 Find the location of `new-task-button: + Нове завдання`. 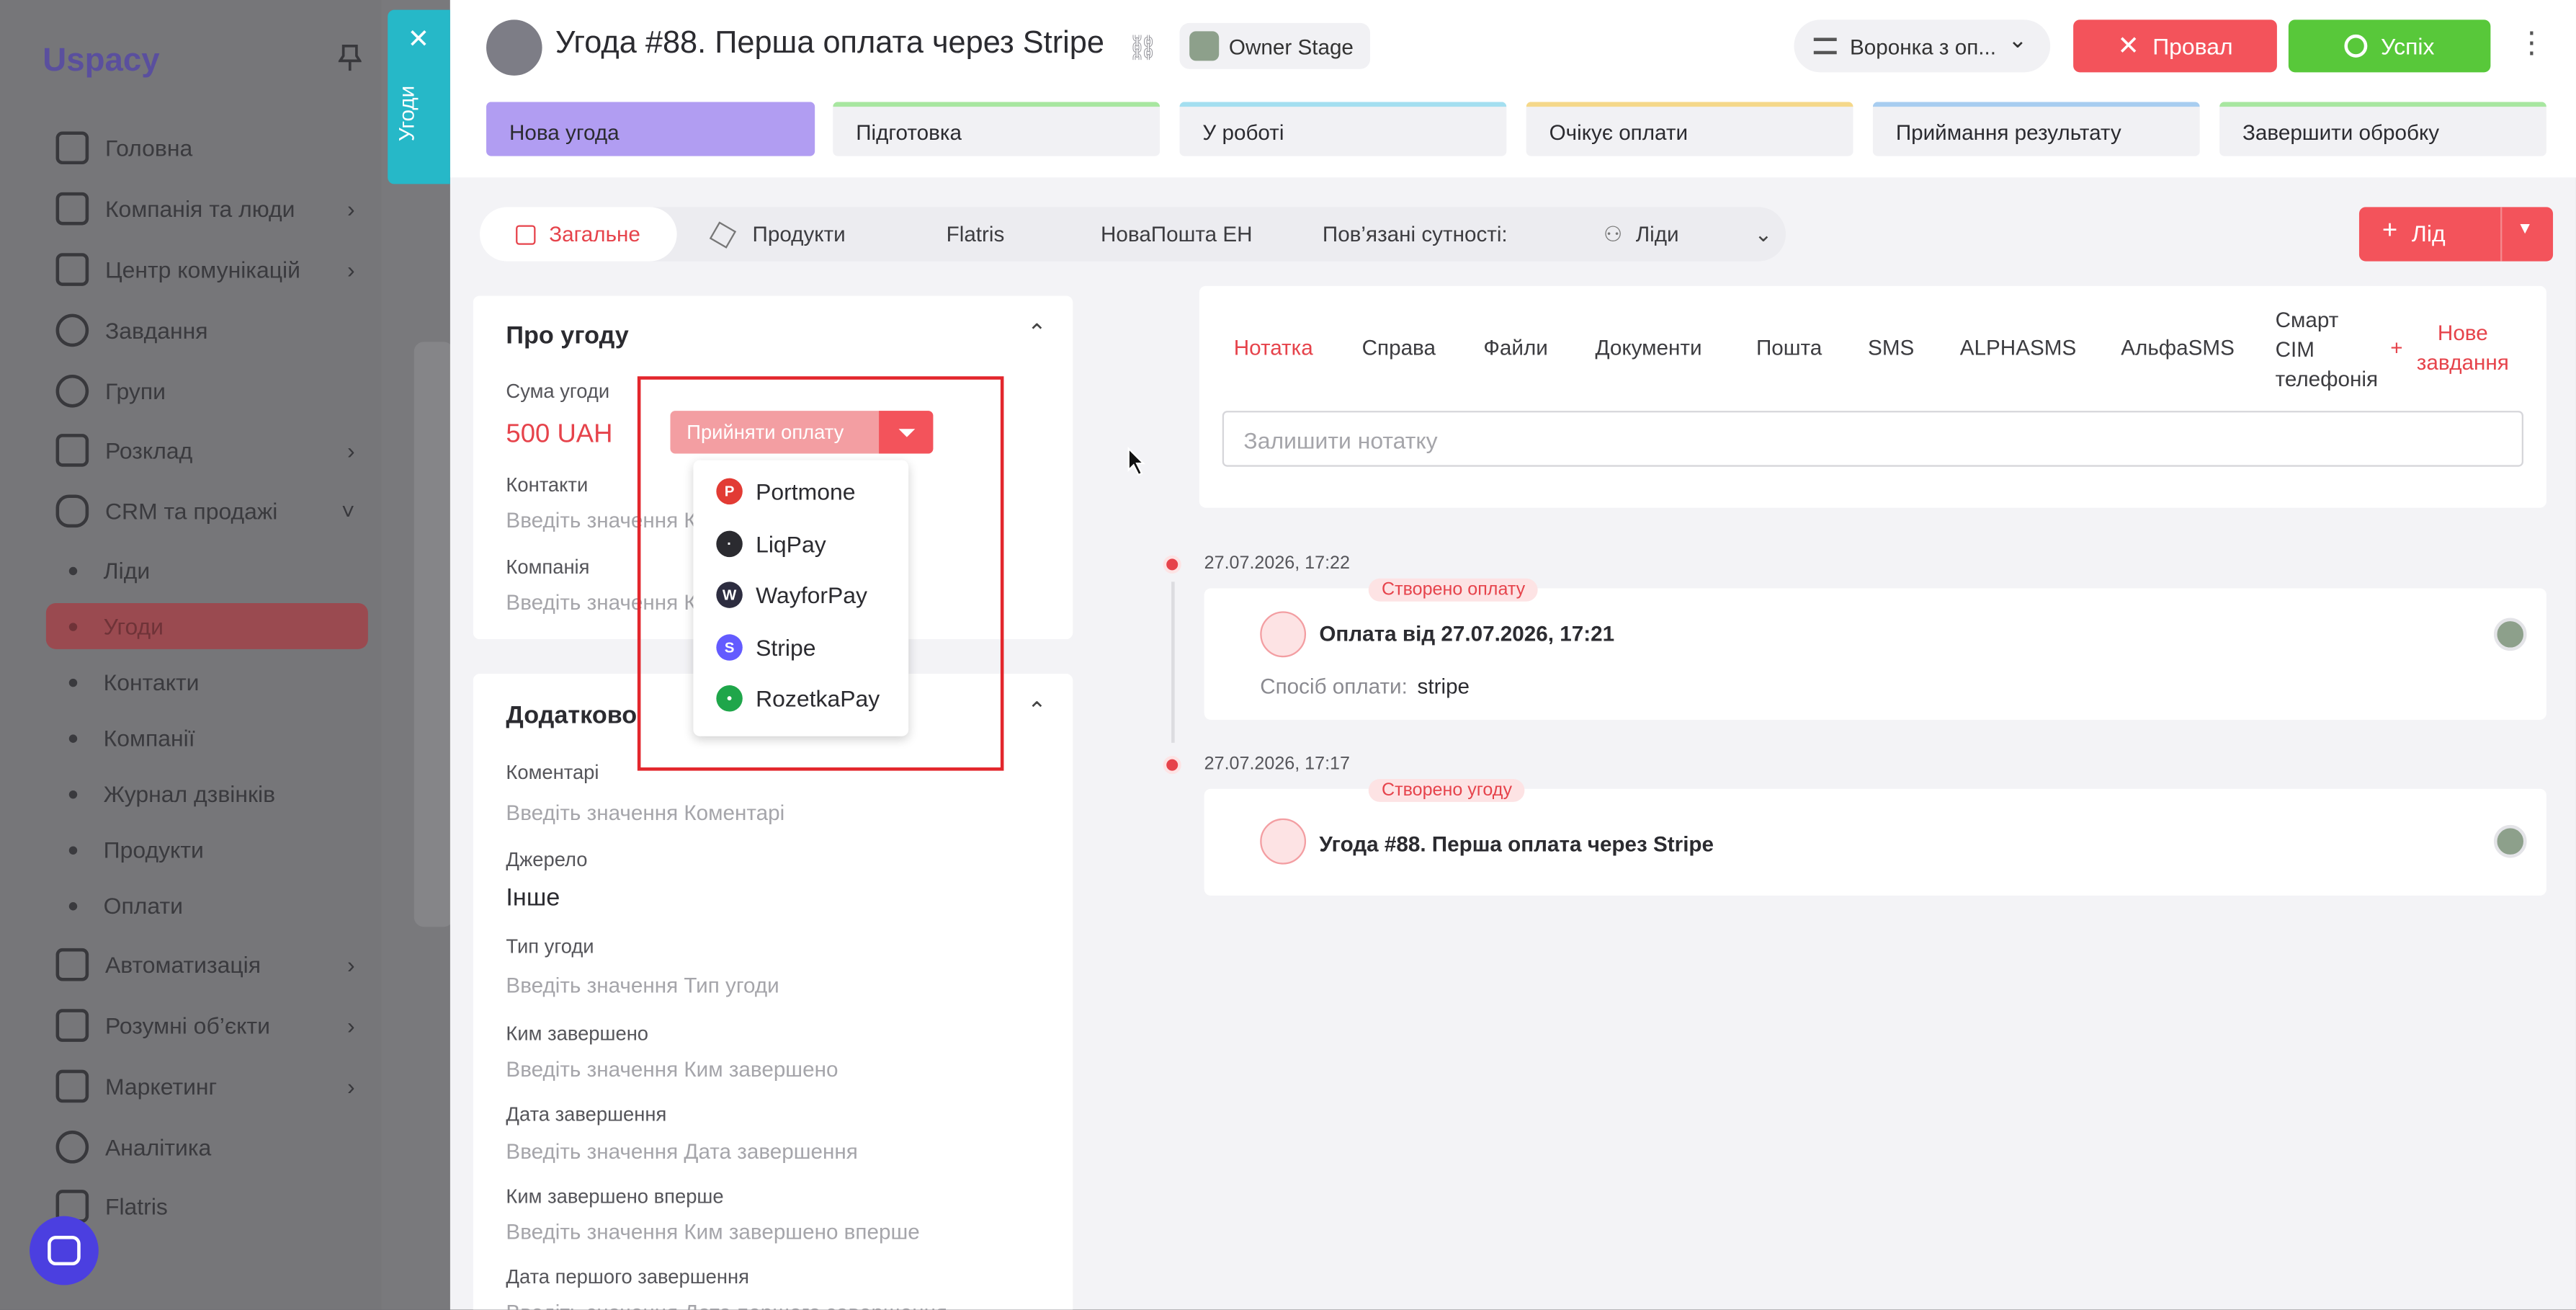

new-task-button: + Нове завдання is located at coordinates (2449, 348).